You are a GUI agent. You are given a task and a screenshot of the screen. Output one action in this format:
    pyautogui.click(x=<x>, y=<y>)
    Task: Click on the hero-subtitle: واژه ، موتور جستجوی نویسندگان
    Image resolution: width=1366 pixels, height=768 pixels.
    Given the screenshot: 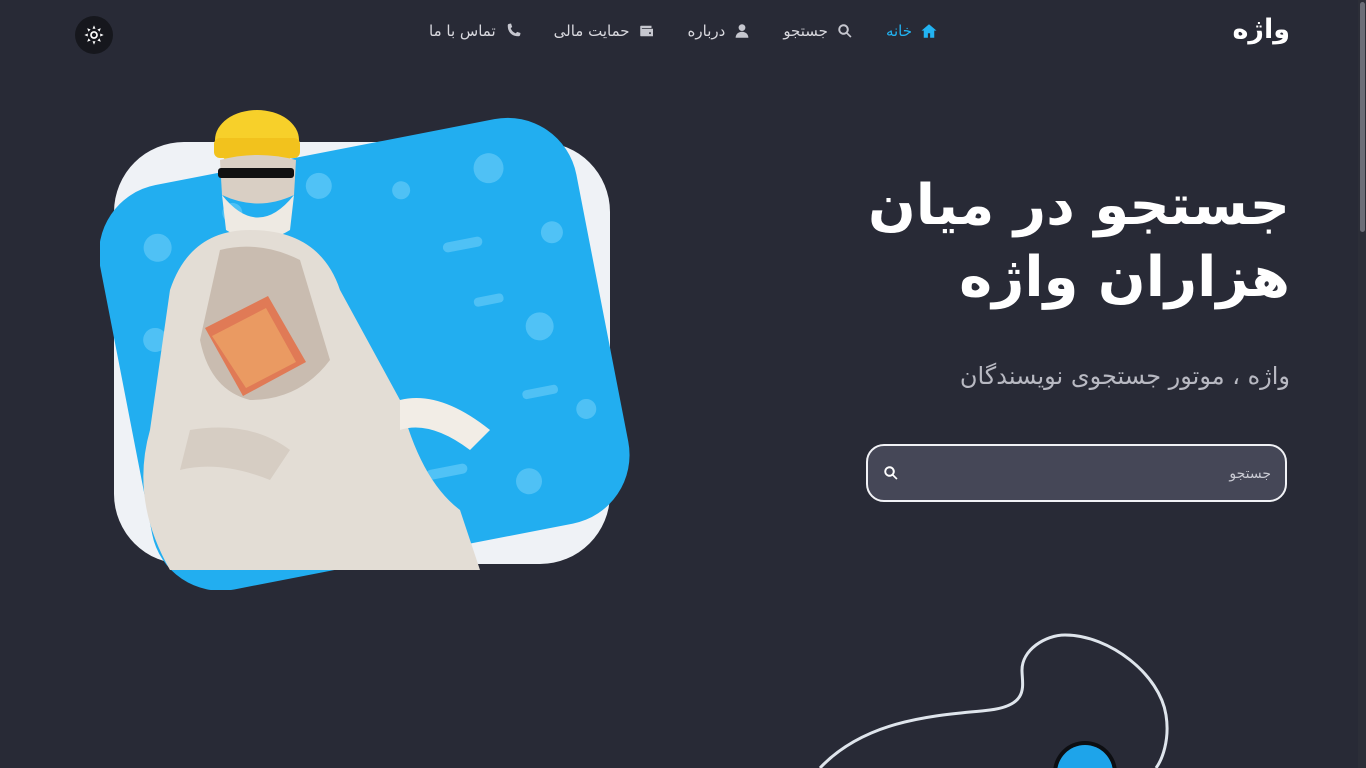 What is the action you would take?
    pyautogui.click(x=1124, y=376)
    